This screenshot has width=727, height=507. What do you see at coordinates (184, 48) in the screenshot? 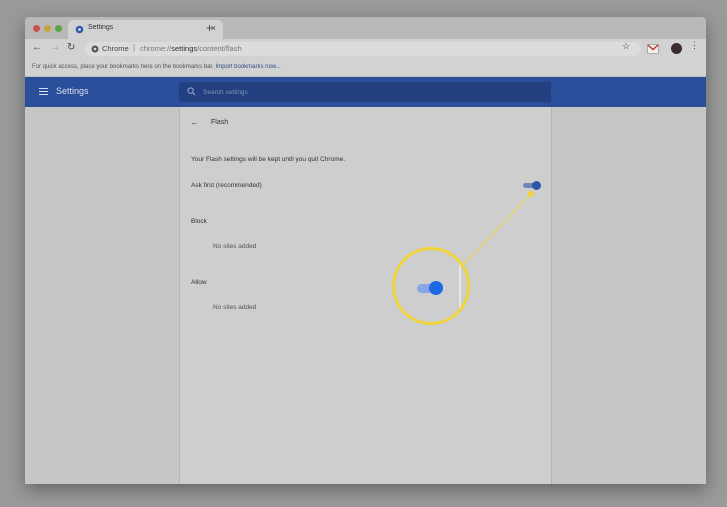
I see `url-host: settings` at bounding box center [184, 48].